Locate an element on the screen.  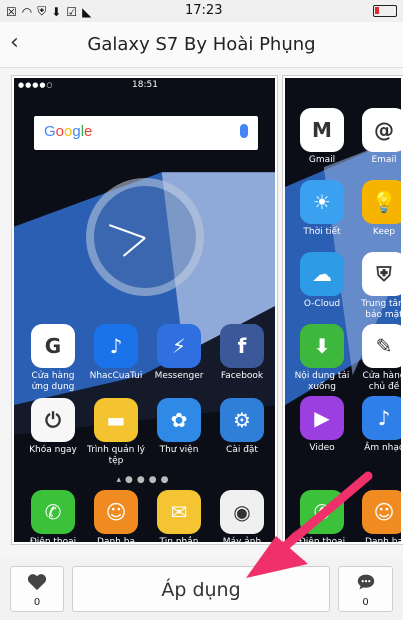
messenger-icon: ⚡ is located at coordinates (179, 346).